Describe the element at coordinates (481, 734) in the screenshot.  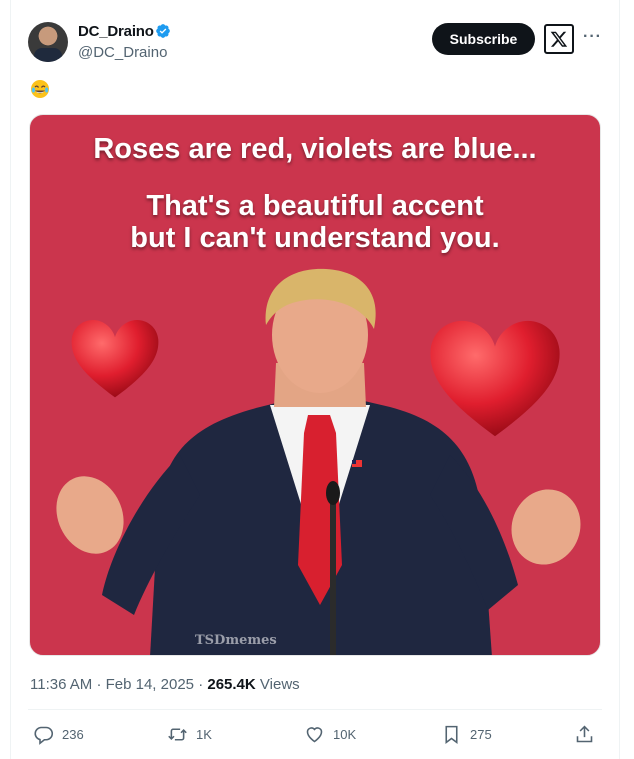
I see `bookmark-count: 275` at that location.